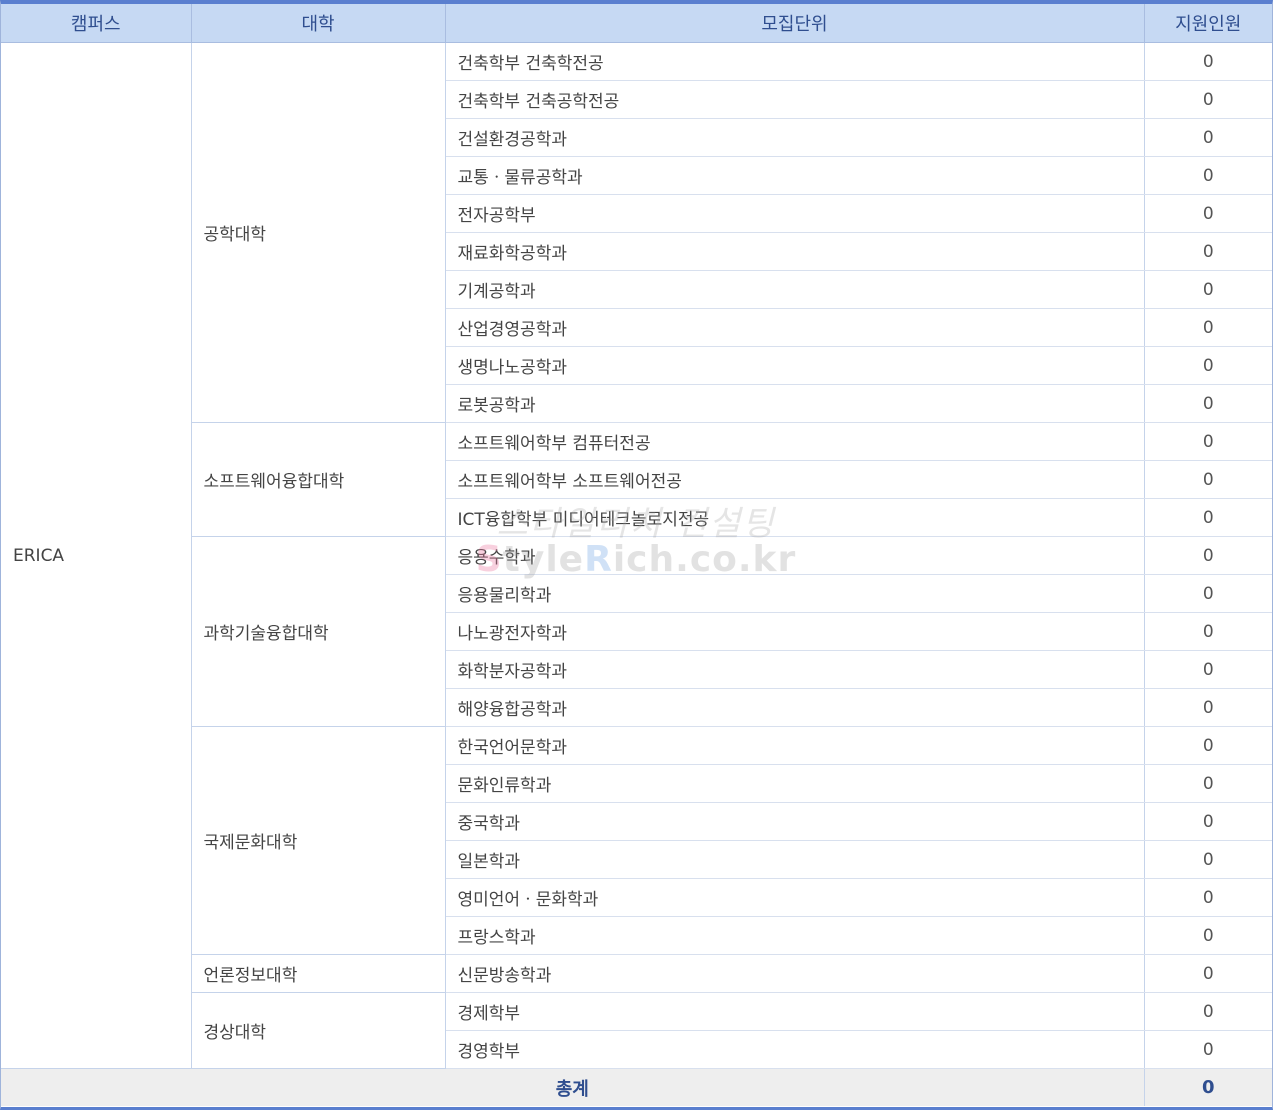 The width and height of the screenshot is (1273, 1110). I want to click on unit-cell: ICT융합학부 미디어테크놀로지전공, so click(795, 517).